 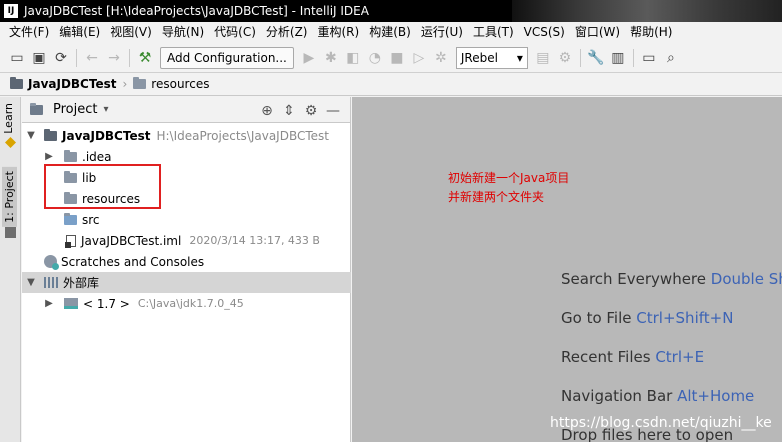 I want to click on learn-icon, so click(x=10, y=142).